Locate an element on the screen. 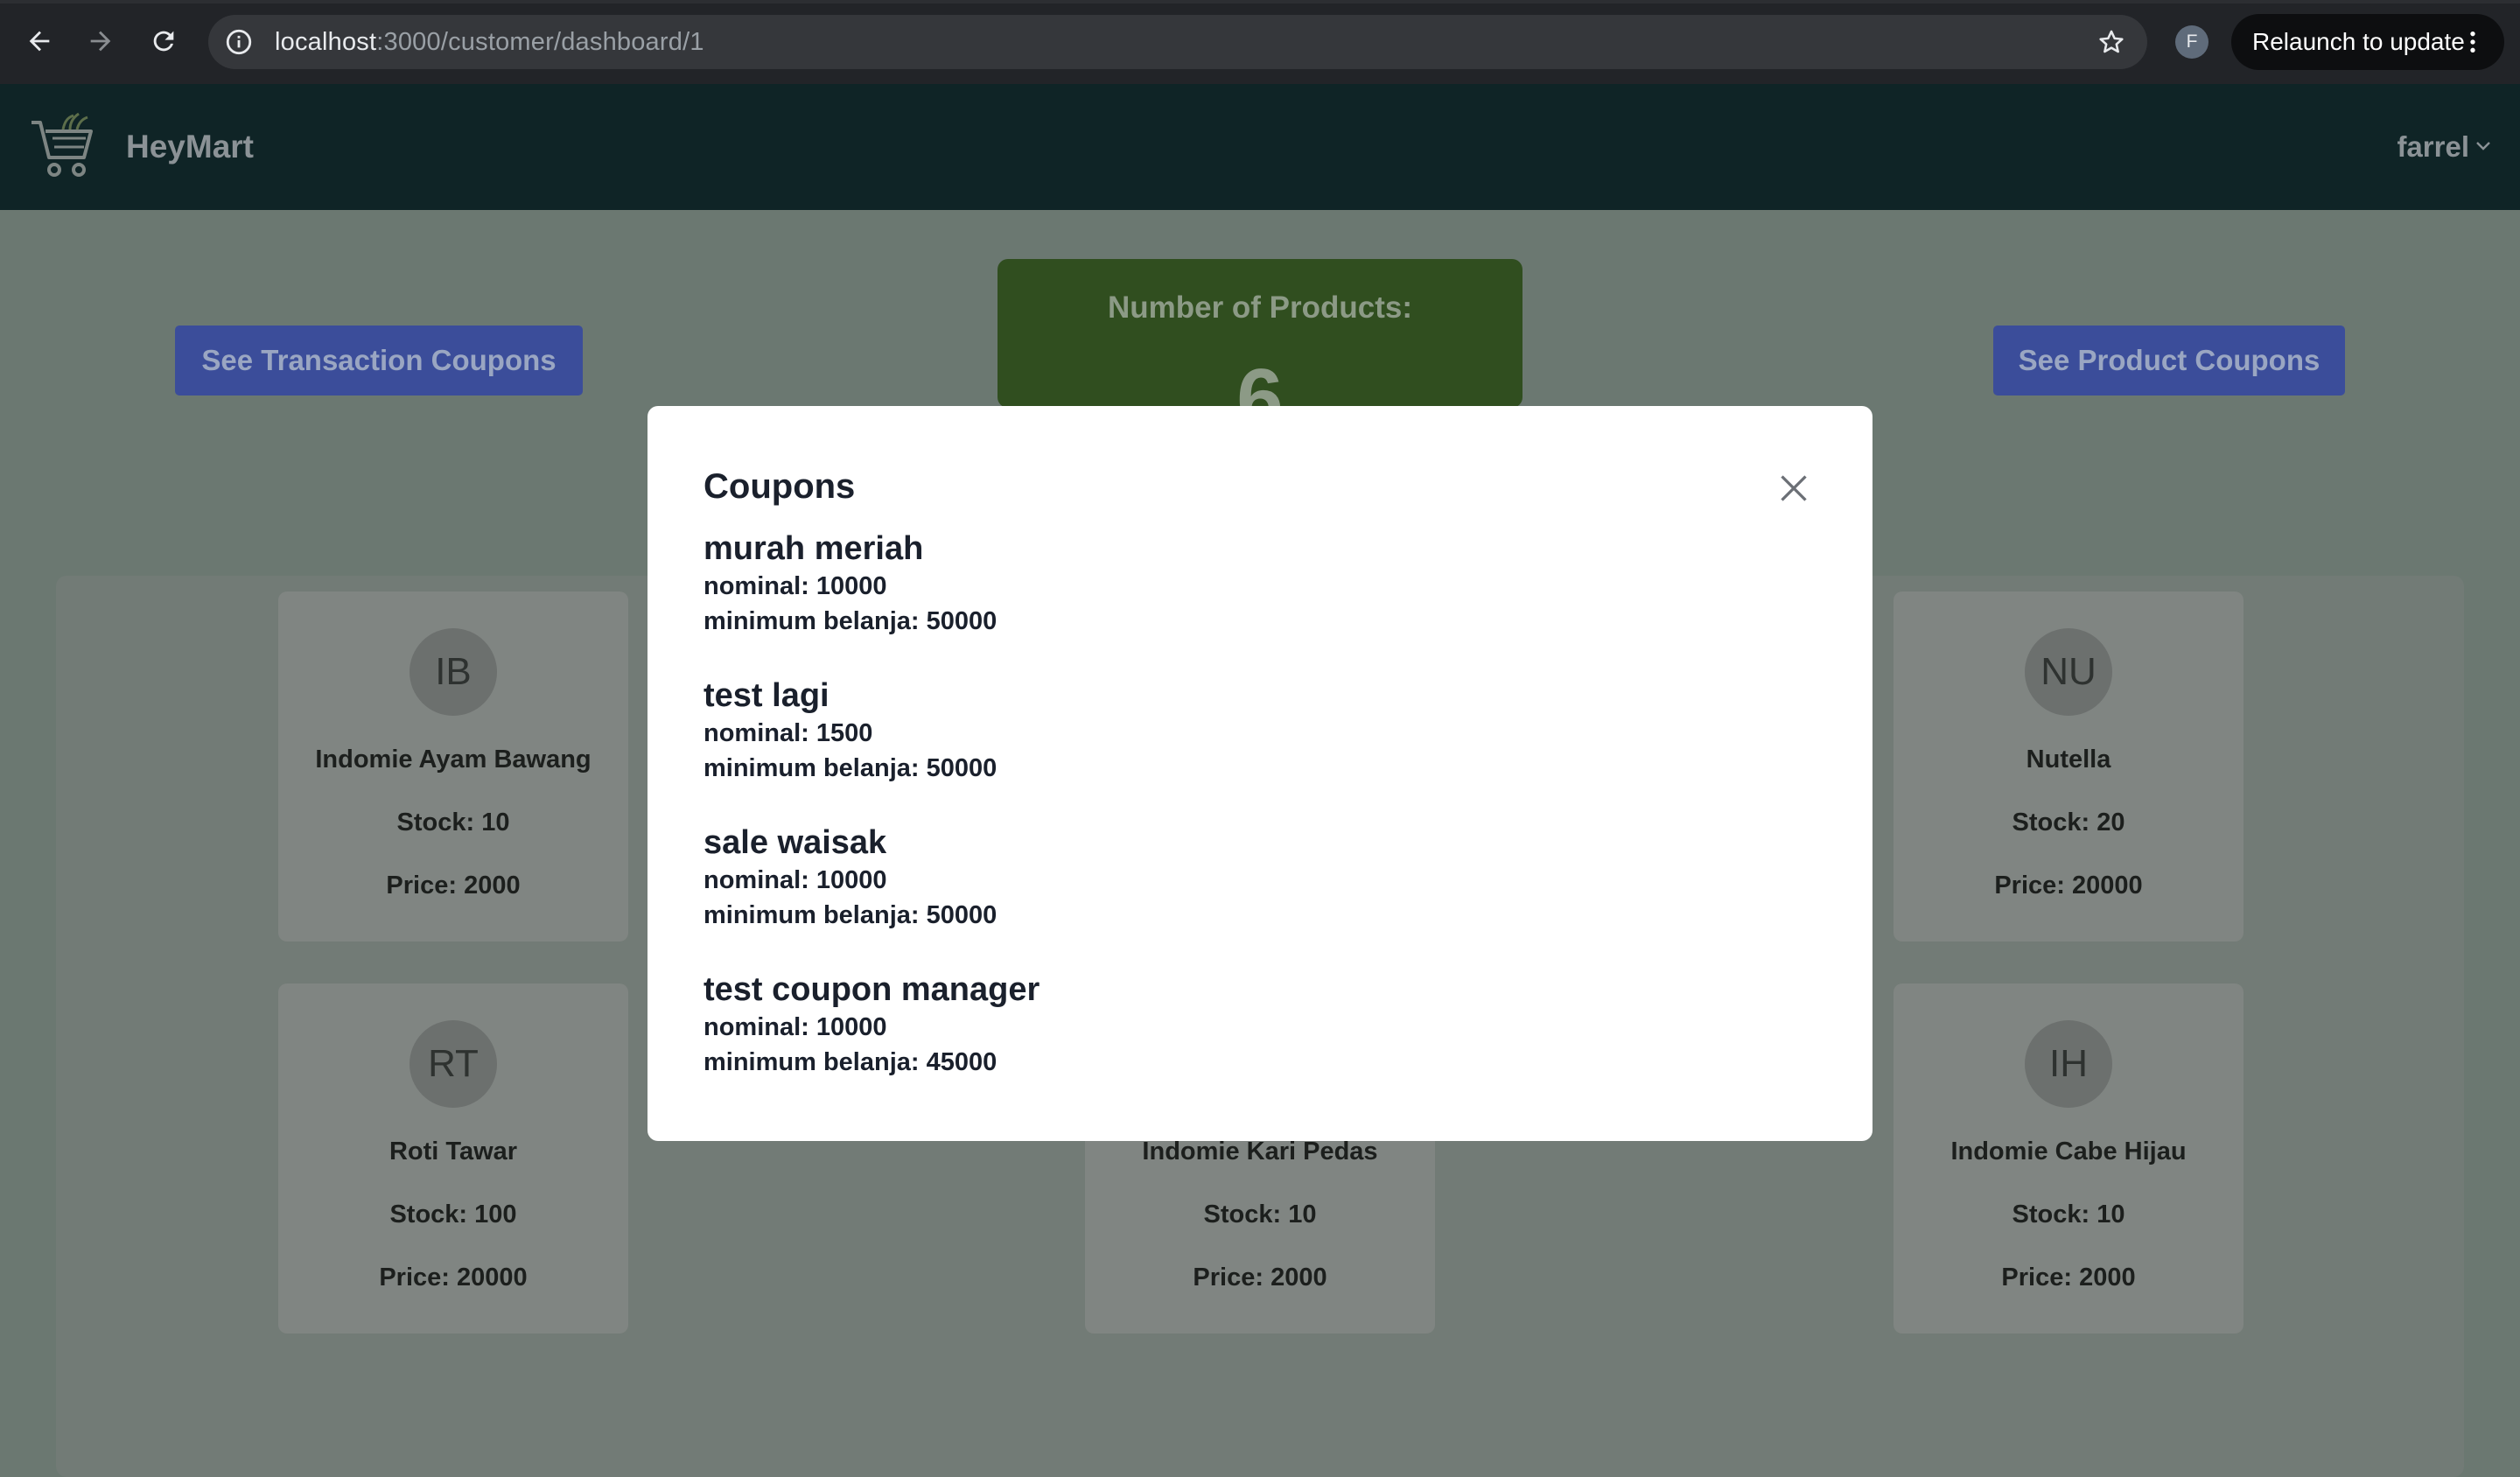  brand-name: HeyMart is located at coordinates (190, 147).